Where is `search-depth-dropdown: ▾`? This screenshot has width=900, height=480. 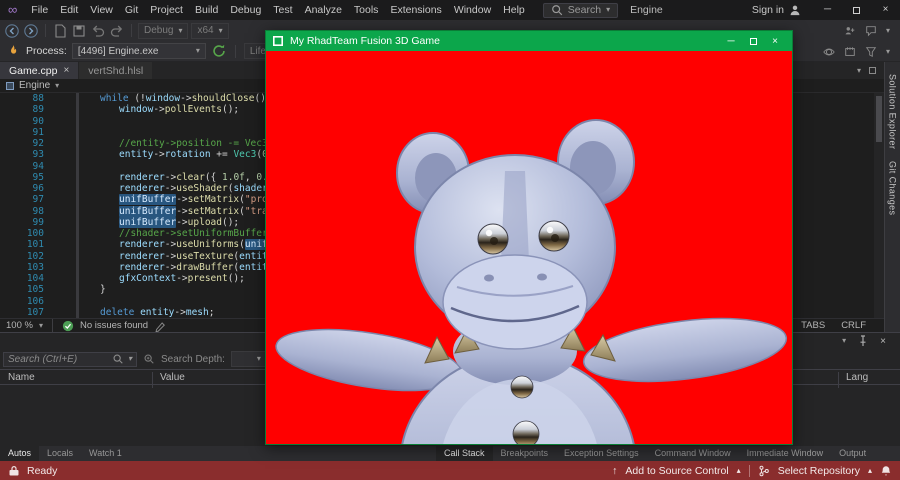
search-depth-dropdown: ▾ is located at coordinates (248, 359).